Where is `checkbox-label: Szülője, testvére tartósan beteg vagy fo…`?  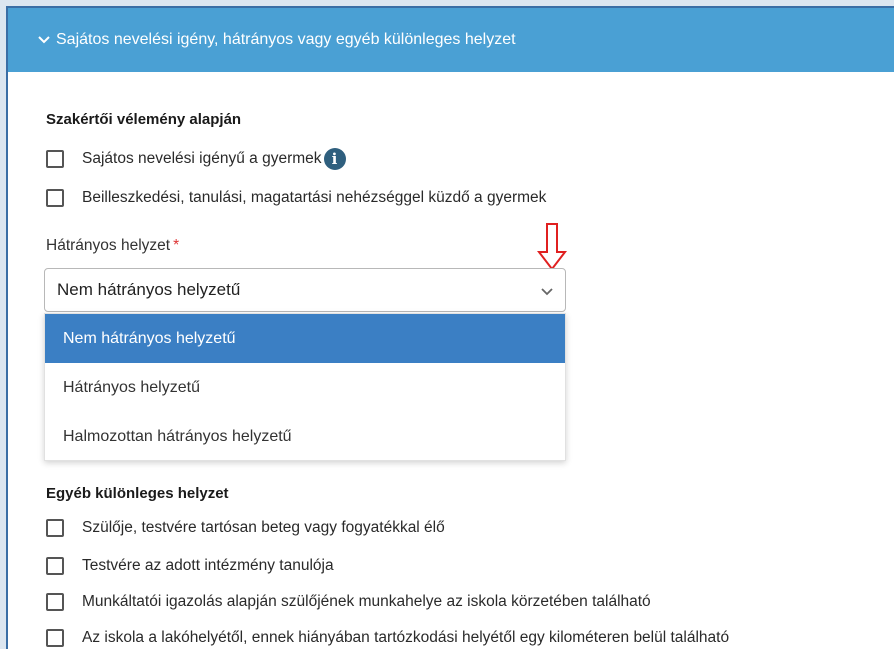
checkbox-label: Szülője, testvére tartósan beteg vagy fo… is located at coordinates (263, 527).